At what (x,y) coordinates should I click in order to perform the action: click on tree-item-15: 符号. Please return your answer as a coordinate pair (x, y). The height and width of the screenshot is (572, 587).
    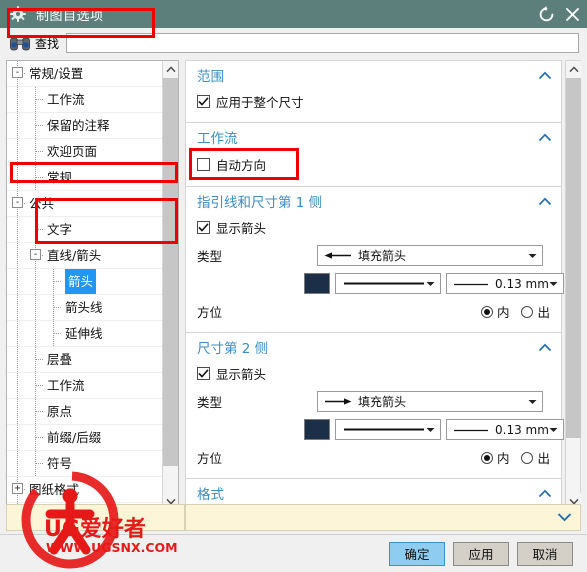
    Looking at the image, I should click on (84, 464).